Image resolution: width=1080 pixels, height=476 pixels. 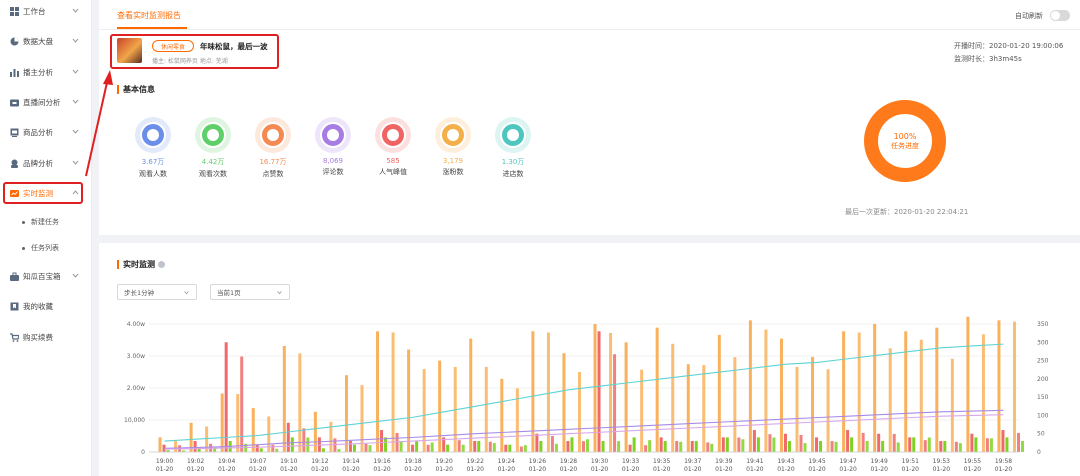 I want to click on stat-label: 点赞数, so click(x=273, y=174).